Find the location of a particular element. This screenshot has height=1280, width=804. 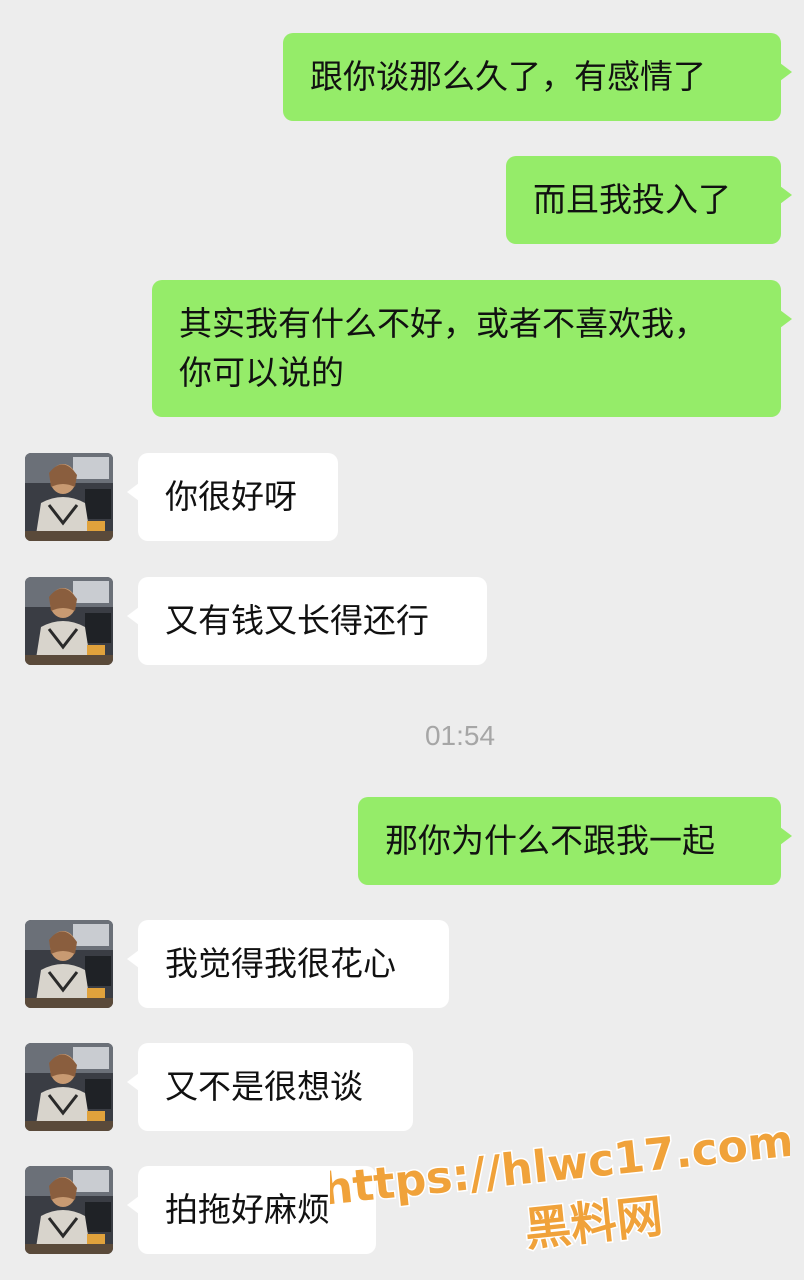

incoming-message-bubble: 你很好呀 is located at coordinates (232, 497).